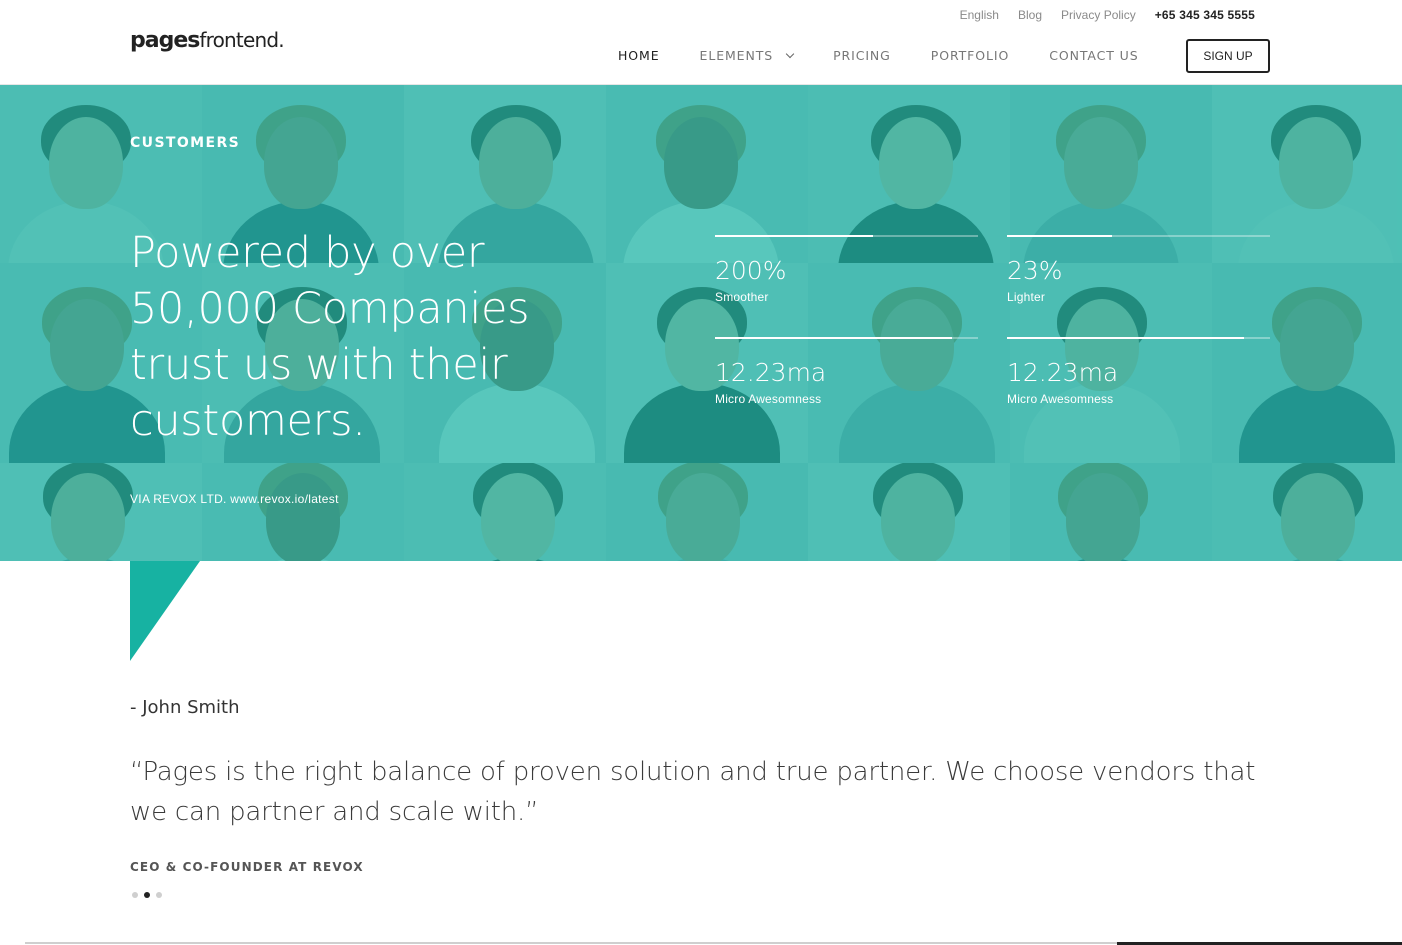 The image size is (1402, 945). What do you see at coordinates (247, 867) in the screenshot?
I see `testimonial-role: CEO & CO-FOUNDER AT REVOX` at bounding box center [247, 867].